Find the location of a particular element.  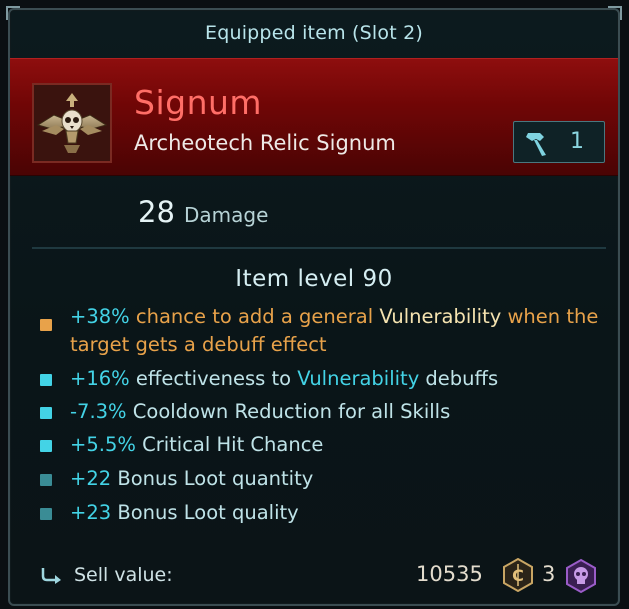

skull-hex-icon is located at coordinates (581, 578).